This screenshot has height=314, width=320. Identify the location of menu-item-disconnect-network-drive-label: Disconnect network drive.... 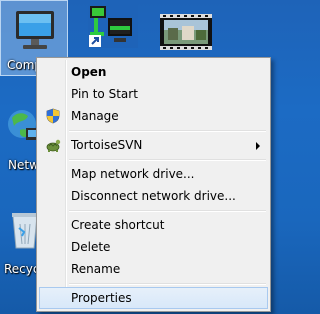
(153, 196).